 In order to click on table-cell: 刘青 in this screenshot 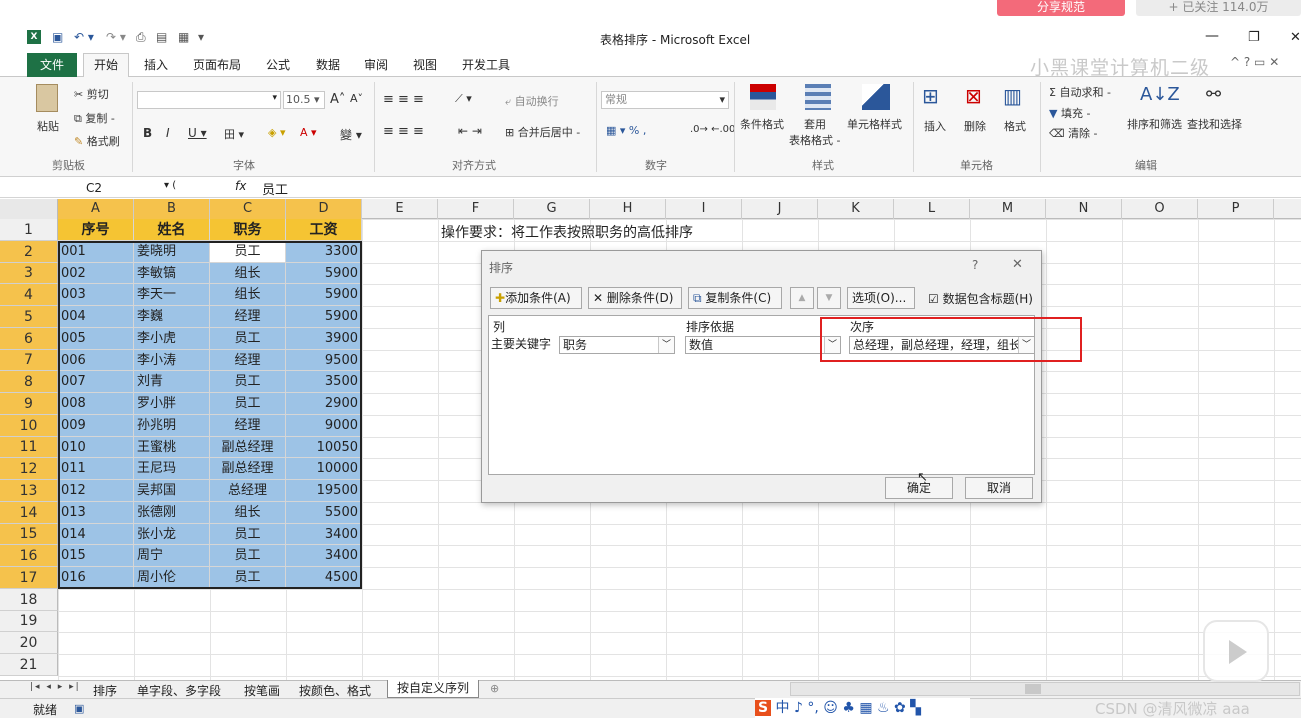, I will do `click(172, 382)`.